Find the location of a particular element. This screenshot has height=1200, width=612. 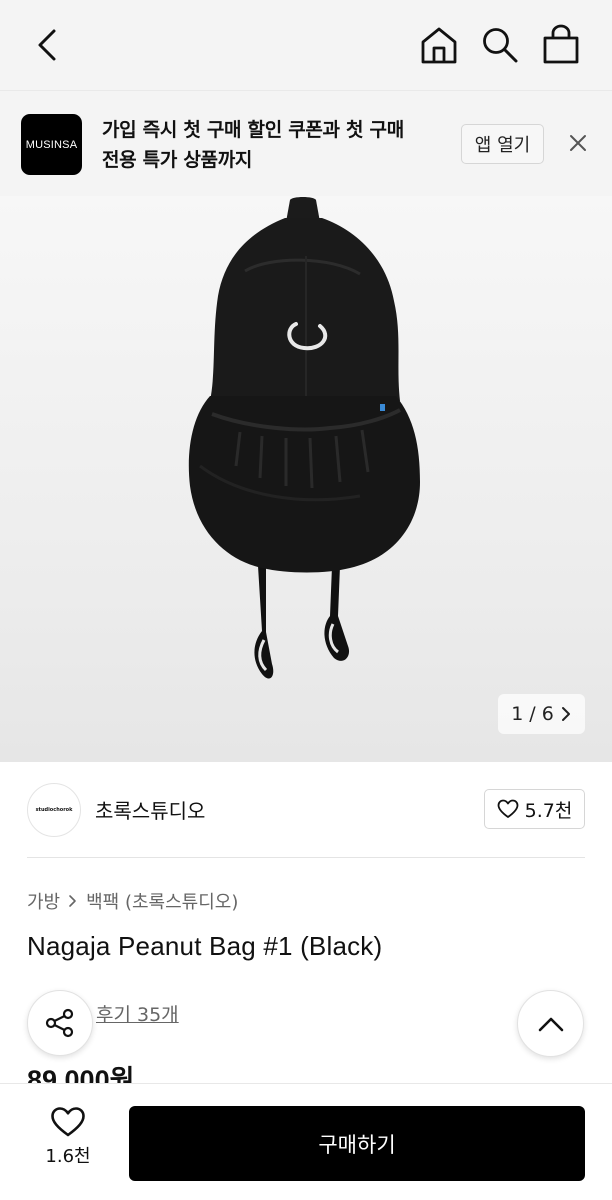

chevron-up-icon is located at coordinates (550, 1024).